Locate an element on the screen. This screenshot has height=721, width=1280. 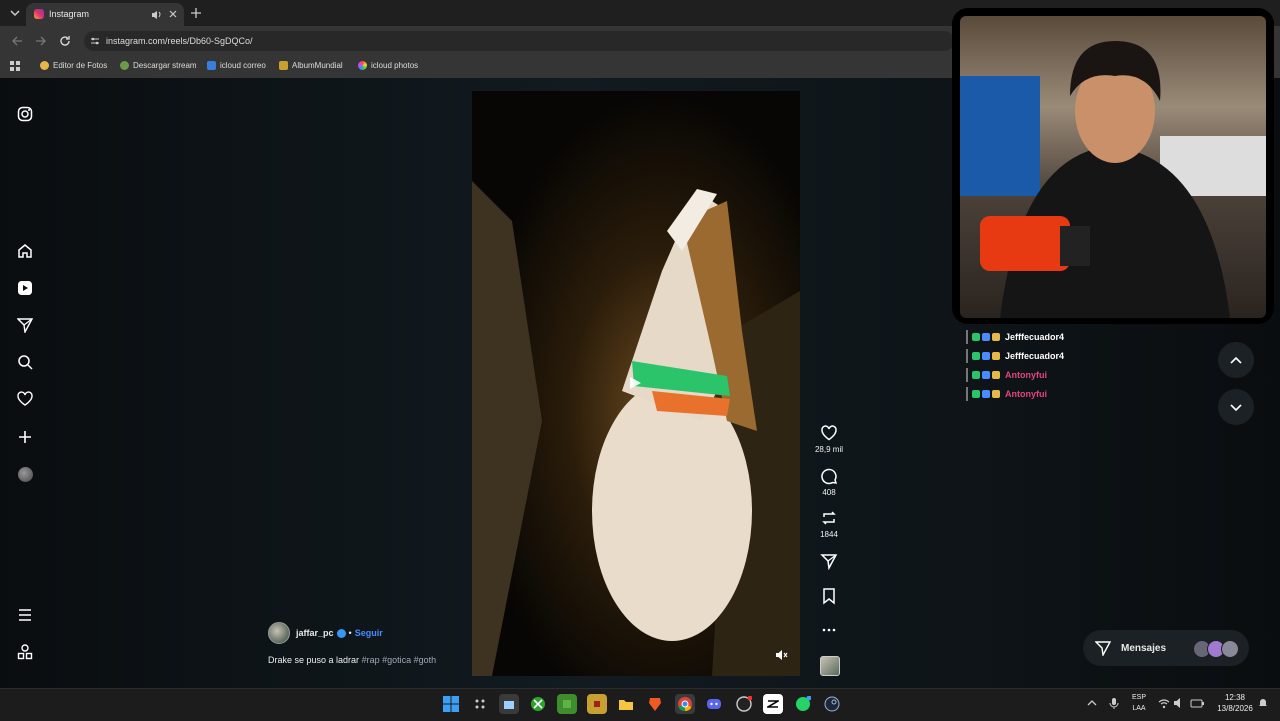
instagram-logo-icon is located at coordinates (25, 114).